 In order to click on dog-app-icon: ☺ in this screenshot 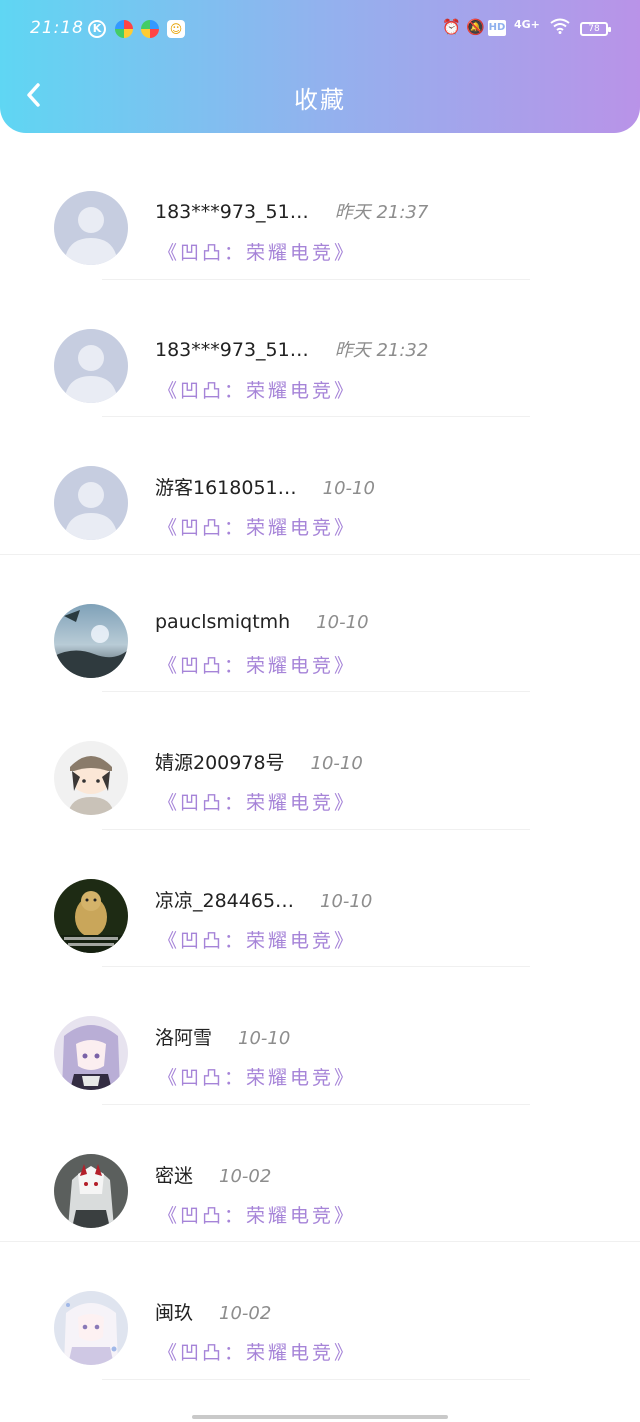, I will do `click(176, 29)`.